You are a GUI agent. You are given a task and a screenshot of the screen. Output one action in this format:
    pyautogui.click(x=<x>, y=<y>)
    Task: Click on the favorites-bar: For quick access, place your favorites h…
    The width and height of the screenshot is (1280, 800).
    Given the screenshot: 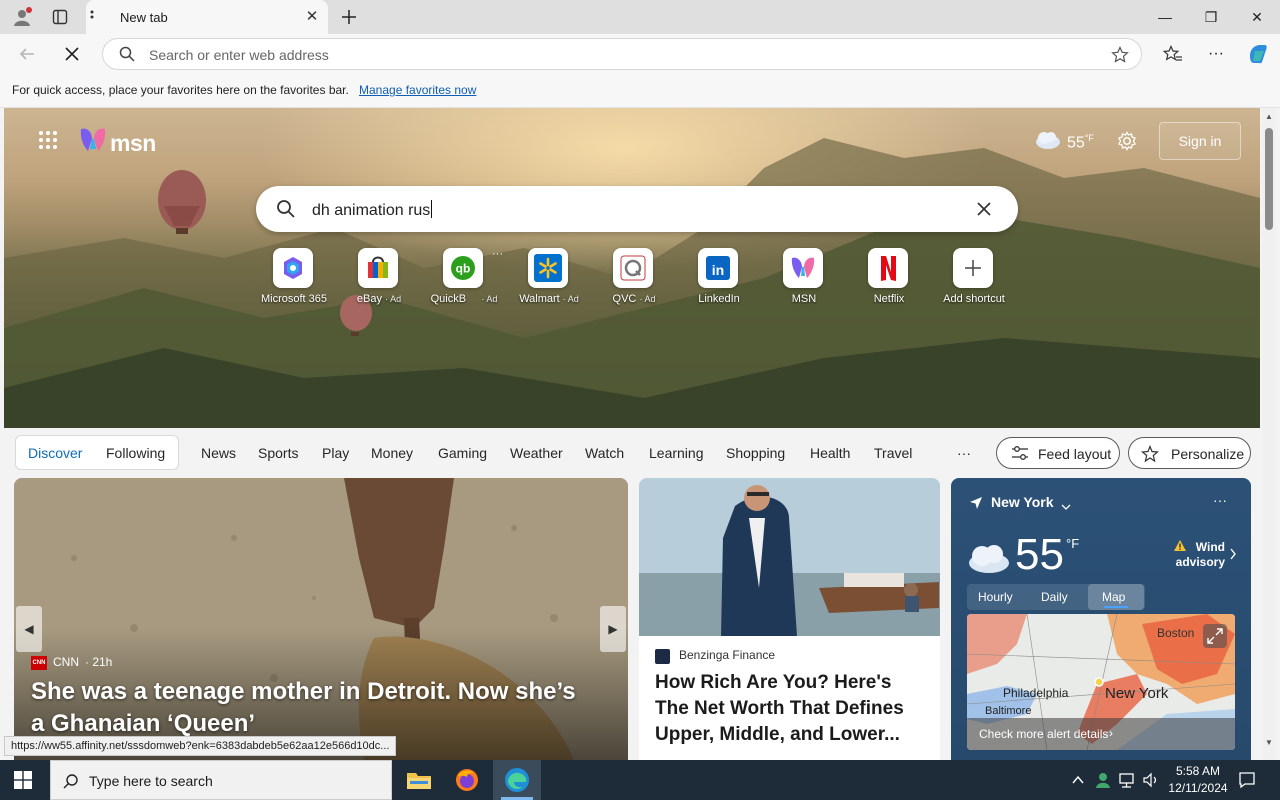 What is the action you would take?
    pyautogui.click(x=640, y=91)
    